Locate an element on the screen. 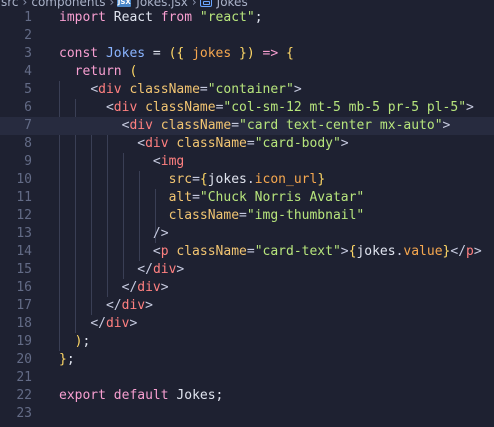 Image resolution: width=494 pixels, height=427 pixels. code-text: }; is located at coordinates (67, 360).